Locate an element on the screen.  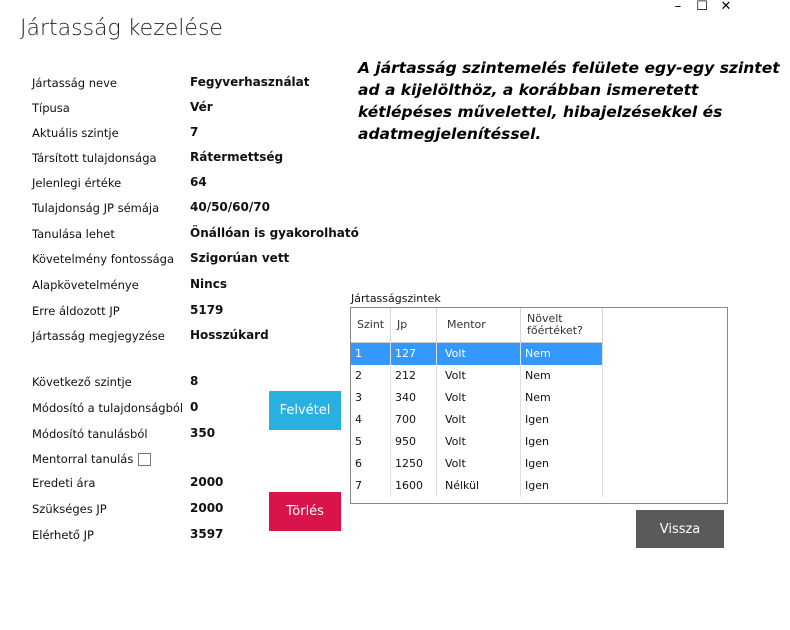
detail-label-spent-jp: Erre áldozott JP is located at coordinates (76, 311).